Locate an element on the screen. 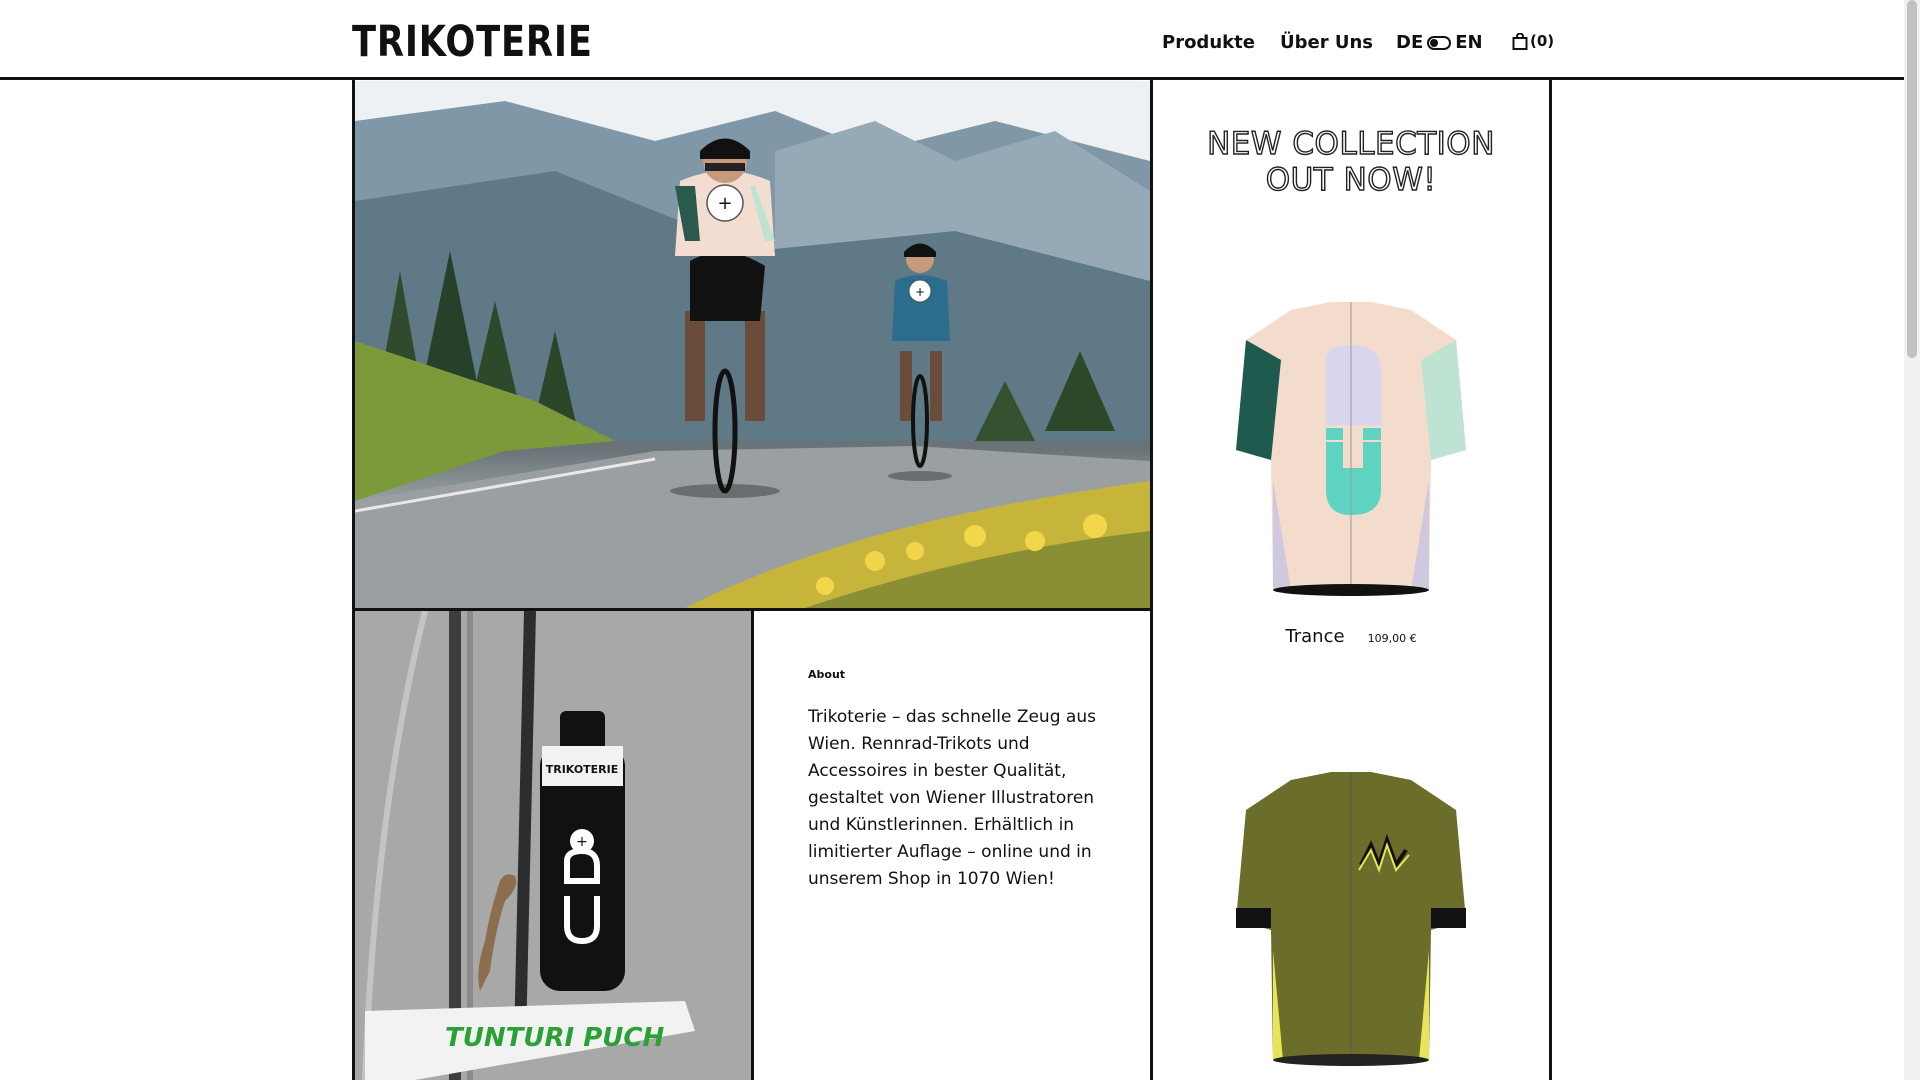  cart-button: (0) is located at coordinates (1533, 41).